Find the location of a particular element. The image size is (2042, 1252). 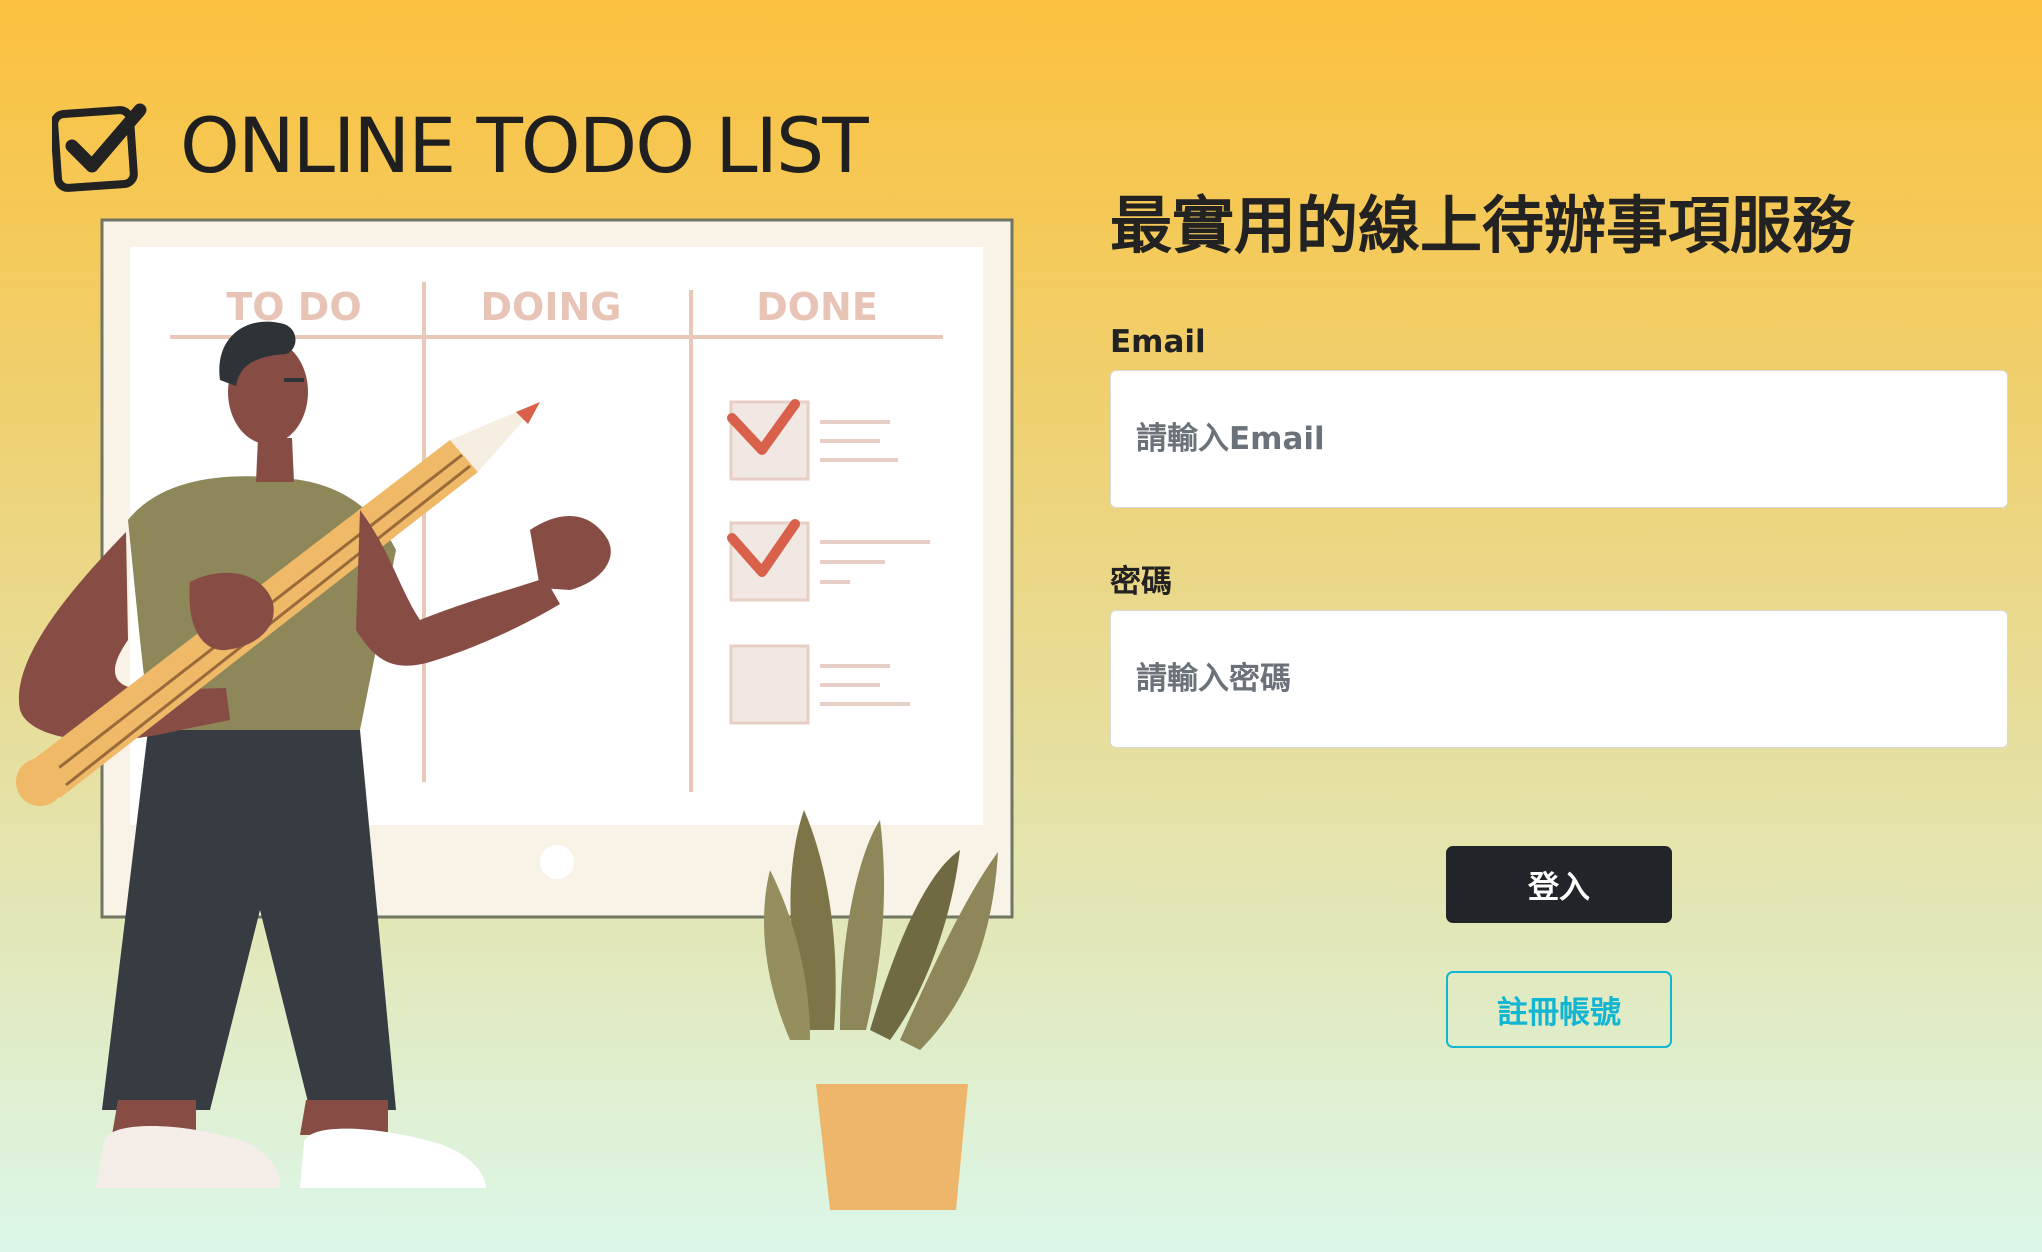

login-button-label: 登入 is located at coordinates (1559, 888).